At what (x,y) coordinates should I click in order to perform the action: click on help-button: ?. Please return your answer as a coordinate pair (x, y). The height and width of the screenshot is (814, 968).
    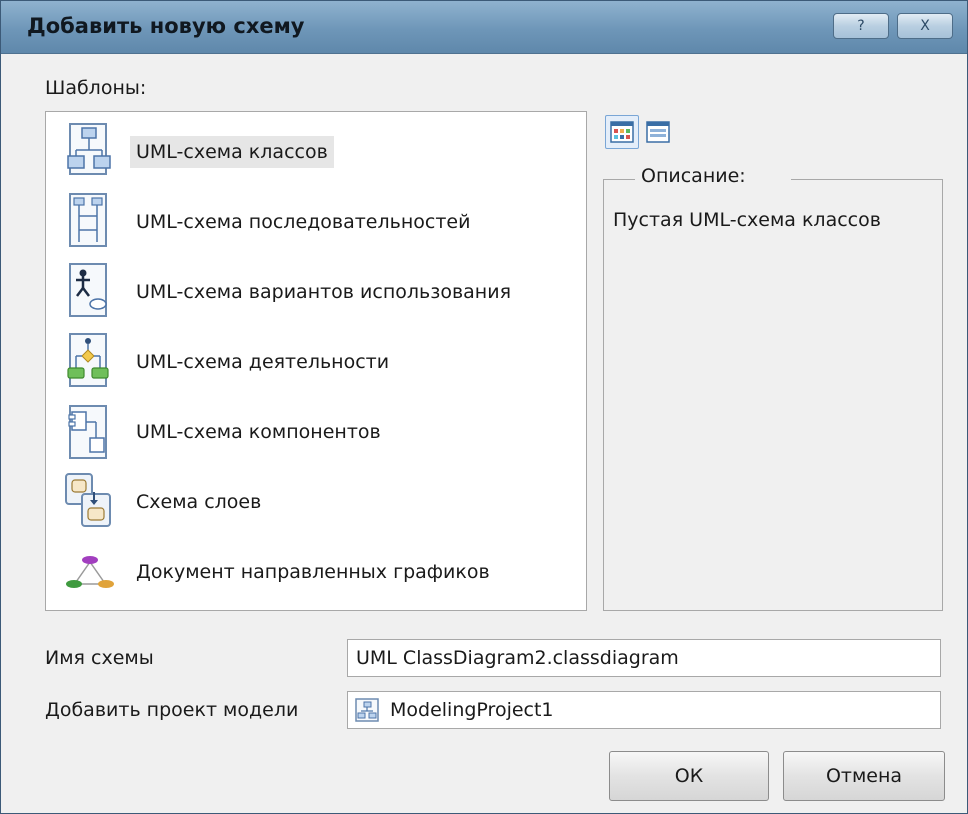
    Looking at the image, I should click on (861, 26).